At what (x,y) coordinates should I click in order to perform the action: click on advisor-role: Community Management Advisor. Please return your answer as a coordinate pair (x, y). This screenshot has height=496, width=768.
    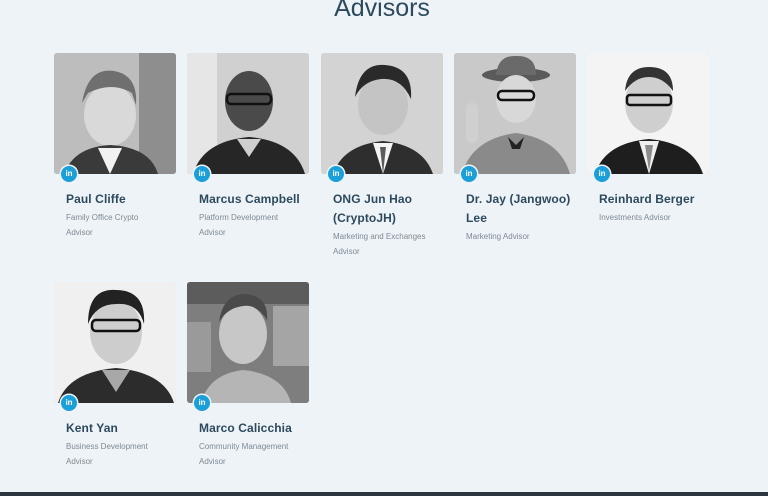
    Looking at the image, I should click on (244, 454).